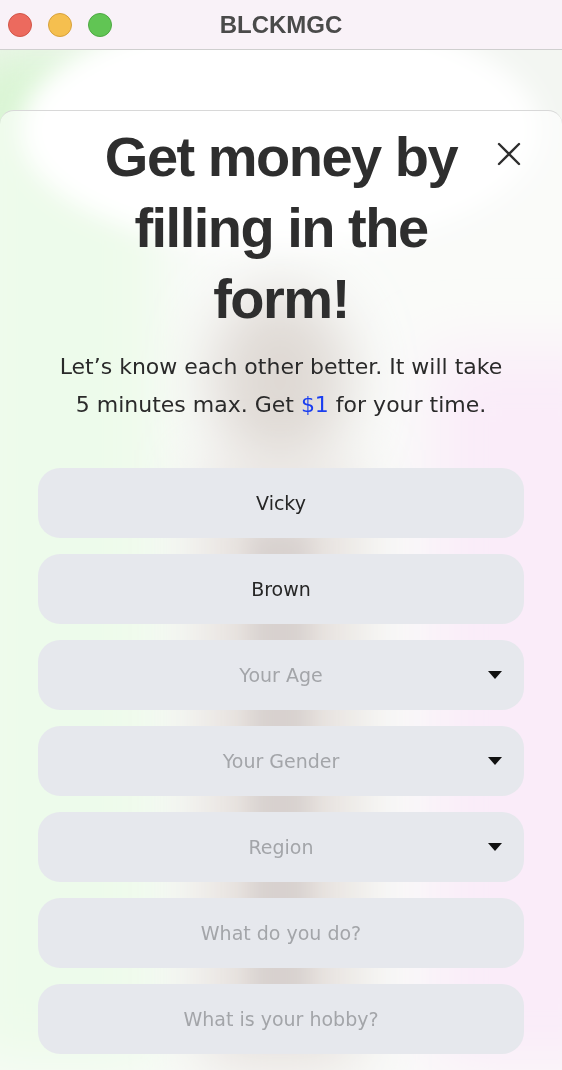 The width and height of the screenshot is (562, 1070). I want to click on zoom-window-button, so click(100, 24).